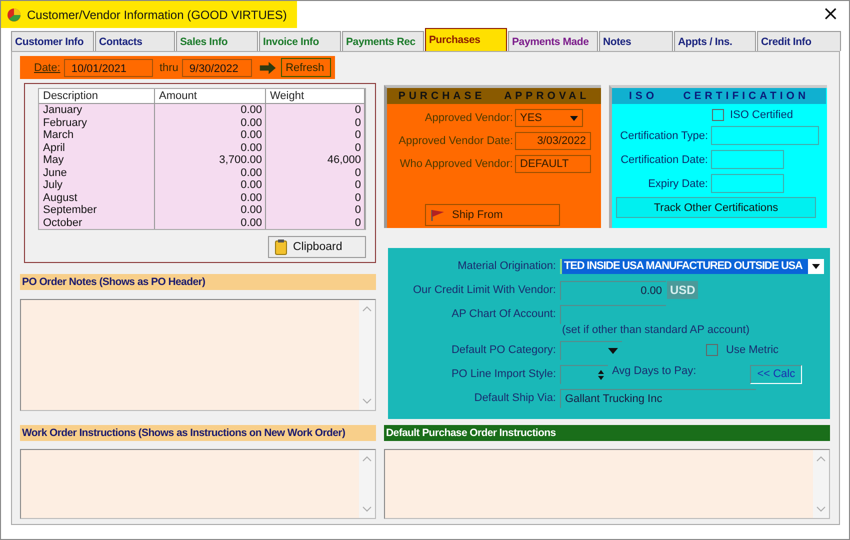 The image size is (850, 540). Describe the element at coordinates (553, 41) in the screenshot. I see `tab: Payments Made` at that location.